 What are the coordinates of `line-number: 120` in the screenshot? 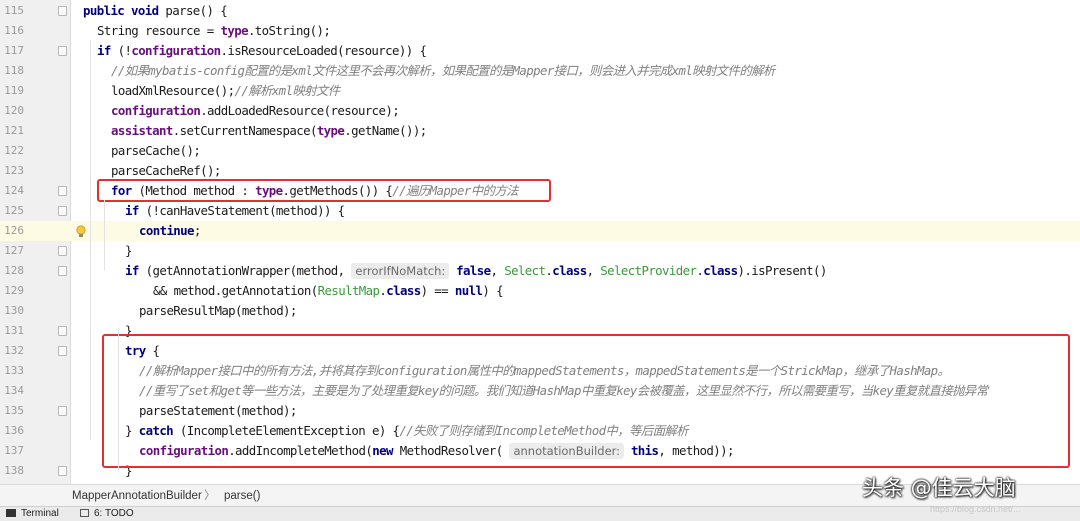 It's located at (14, 110).